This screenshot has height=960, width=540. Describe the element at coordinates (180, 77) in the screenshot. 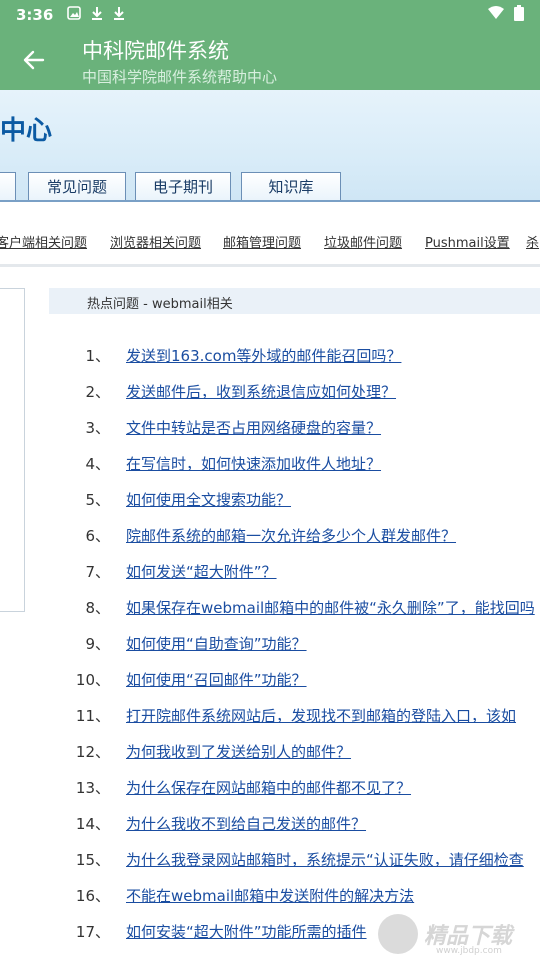

I see `app-subtitle: 中国科学院邮件系统帮助中心` at that location.